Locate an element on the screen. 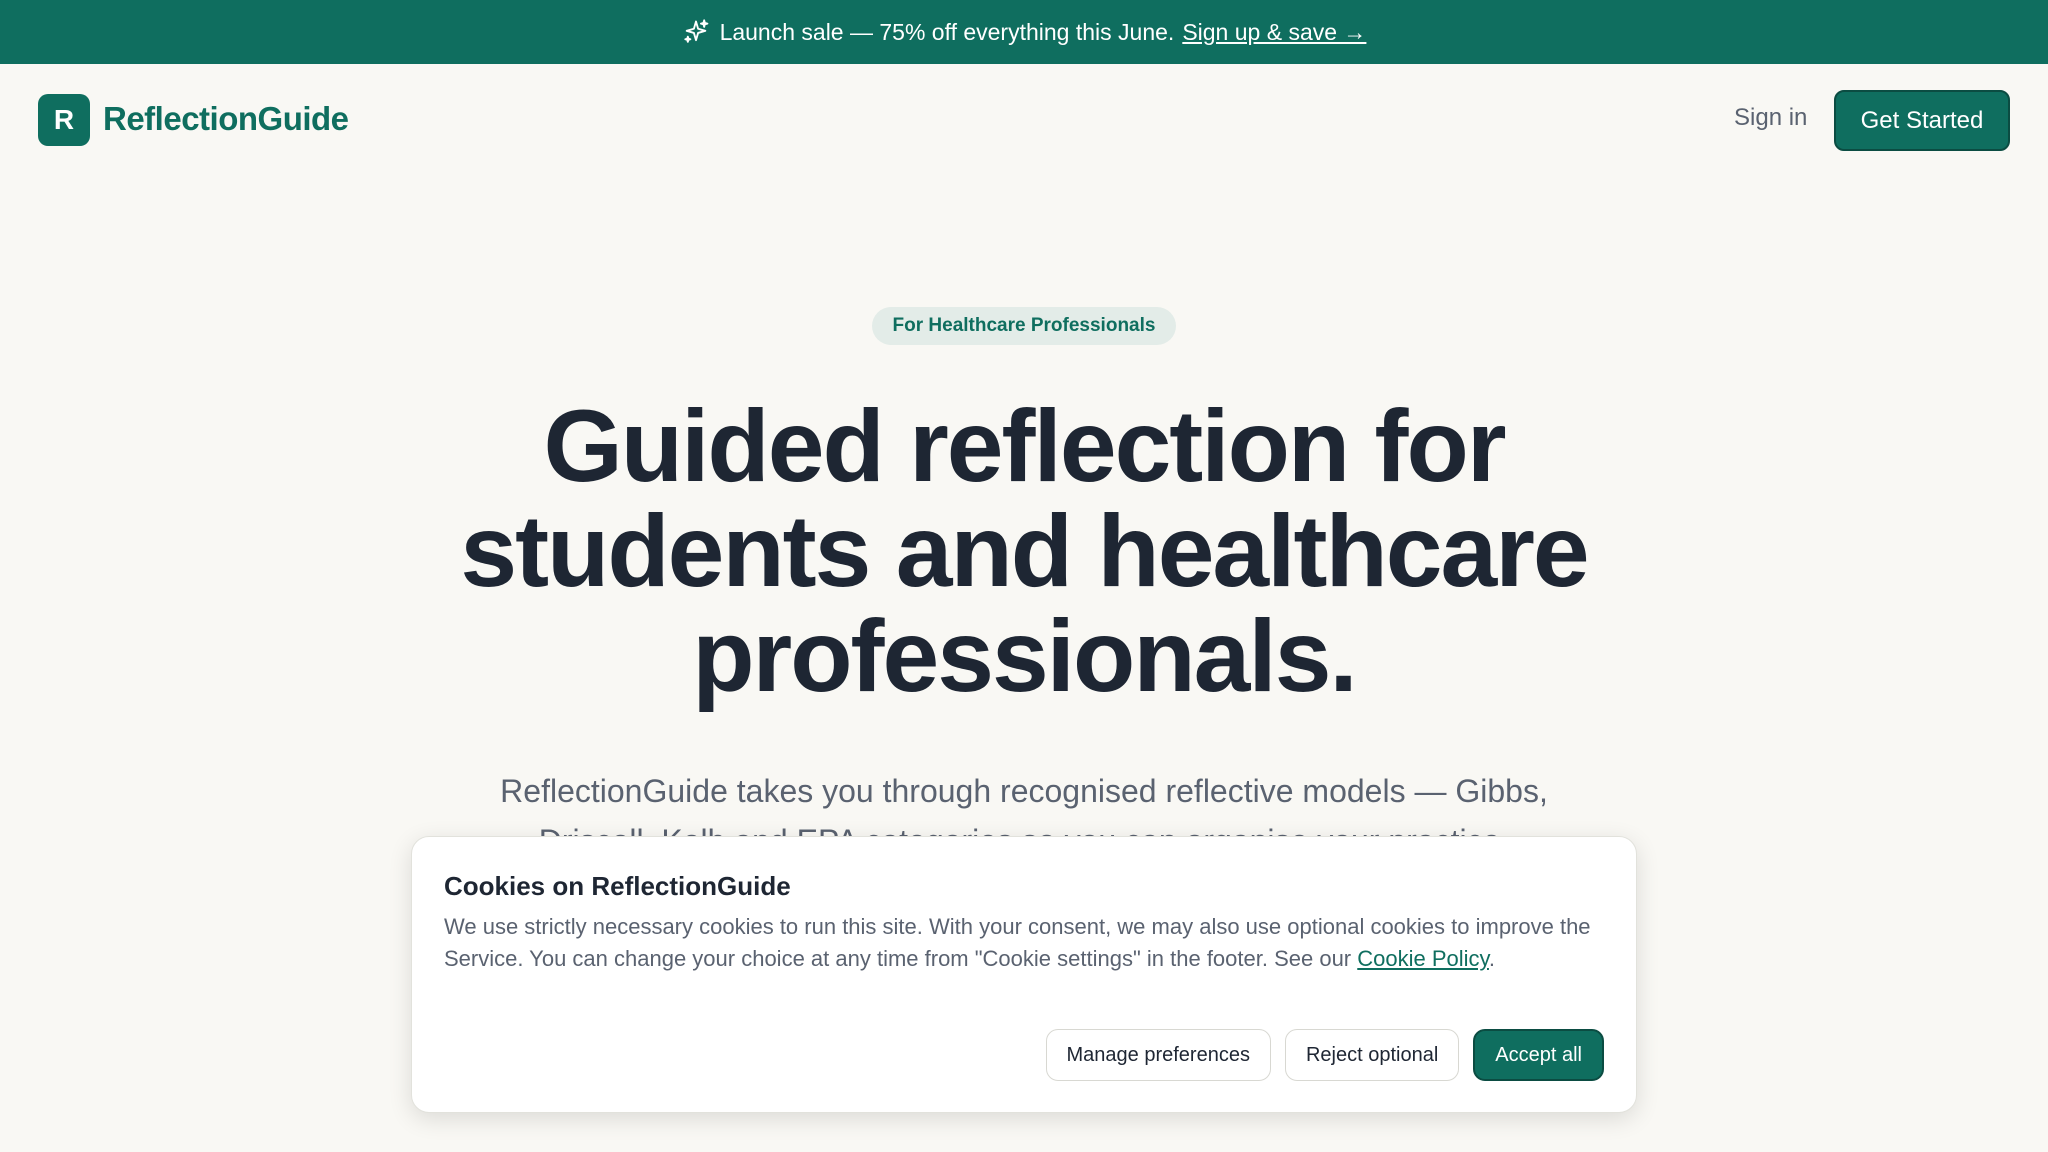  headline-line-2: students and healthcare is located at coordinates (1024, 551).